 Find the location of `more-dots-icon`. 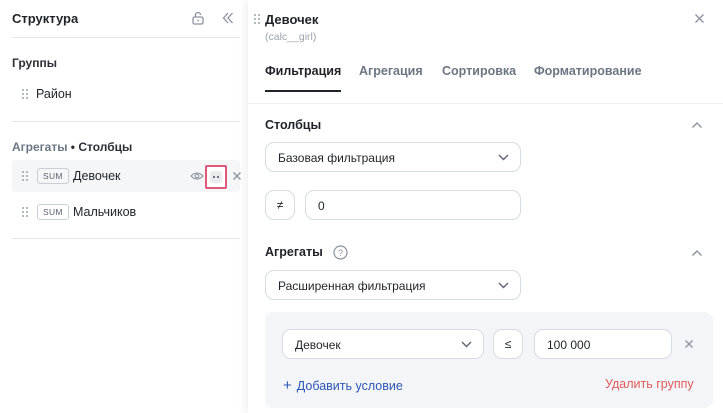

more-dots-icon is located at coordinates (216, 177).